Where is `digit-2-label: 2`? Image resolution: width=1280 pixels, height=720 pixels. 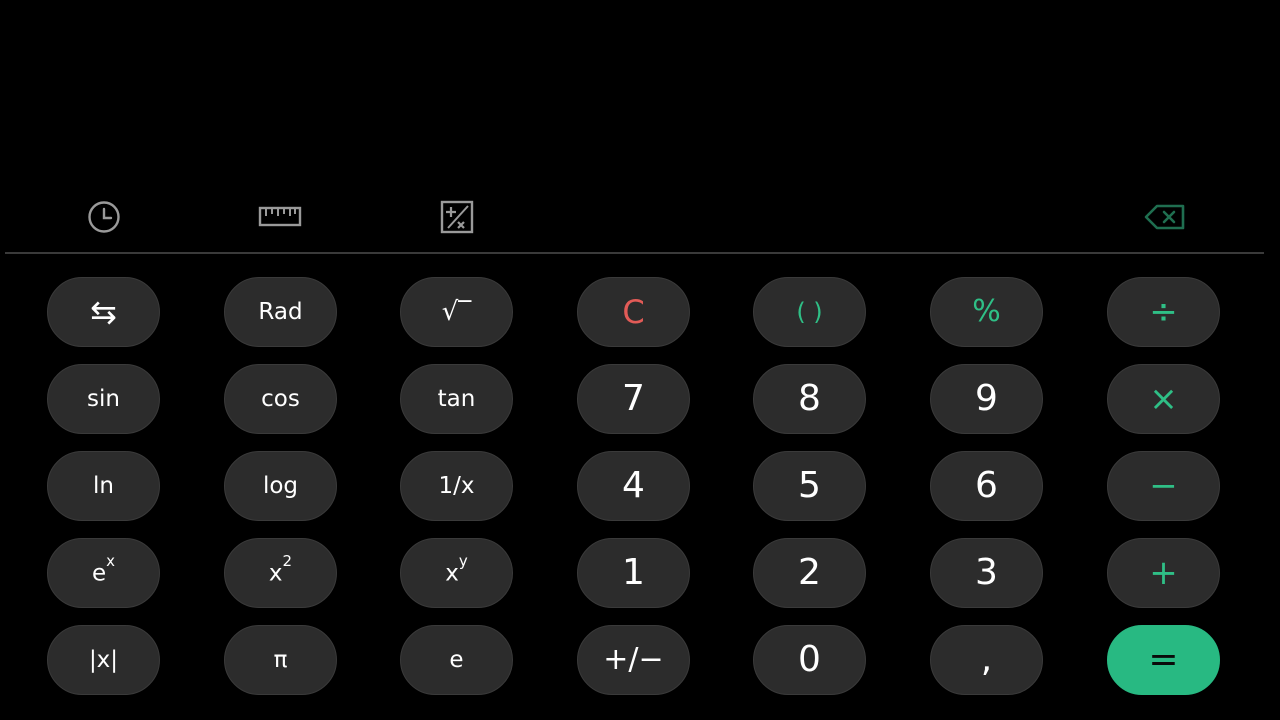
digit-2-label: 2 is located at coordinates (809, 572).